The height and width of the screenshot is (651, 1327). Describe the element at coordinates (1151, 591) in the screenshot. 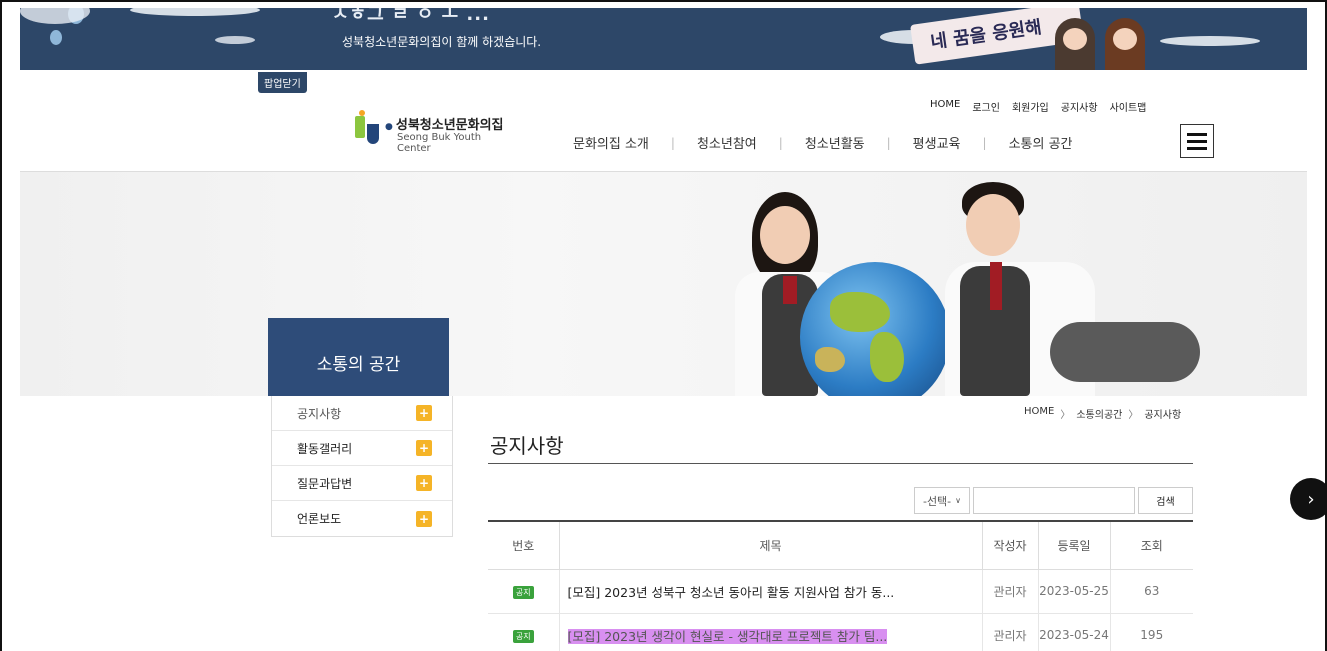

I see `post-views: 63` at that location.